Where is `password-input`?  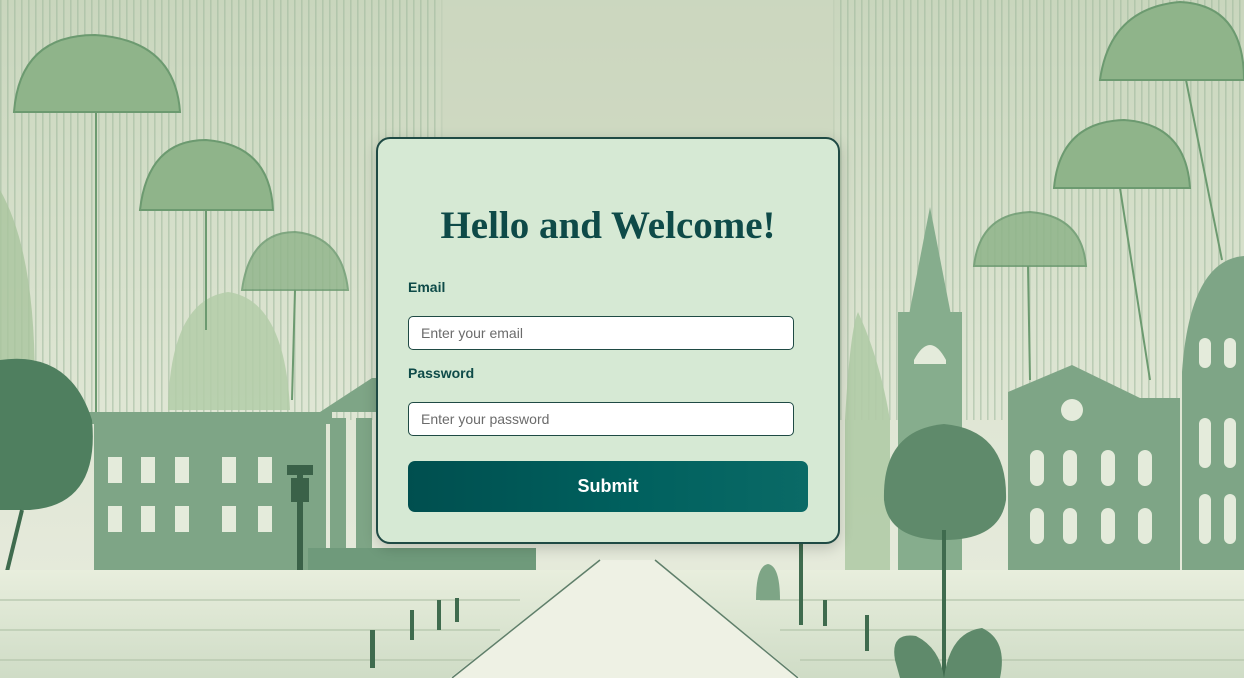
password-input is located at coordinates (601, 419).